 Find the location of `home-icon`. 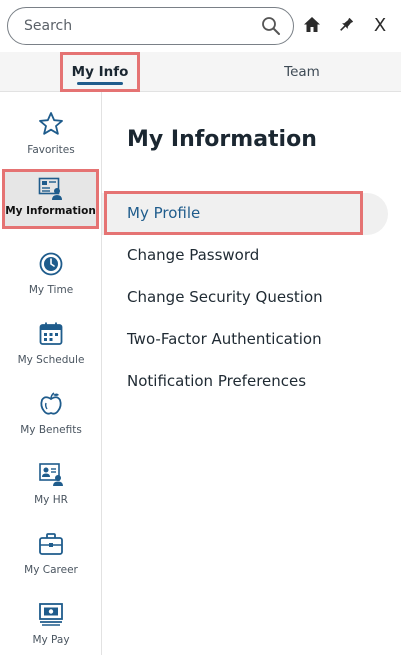

home-icon is located at coordinates (312, 25).